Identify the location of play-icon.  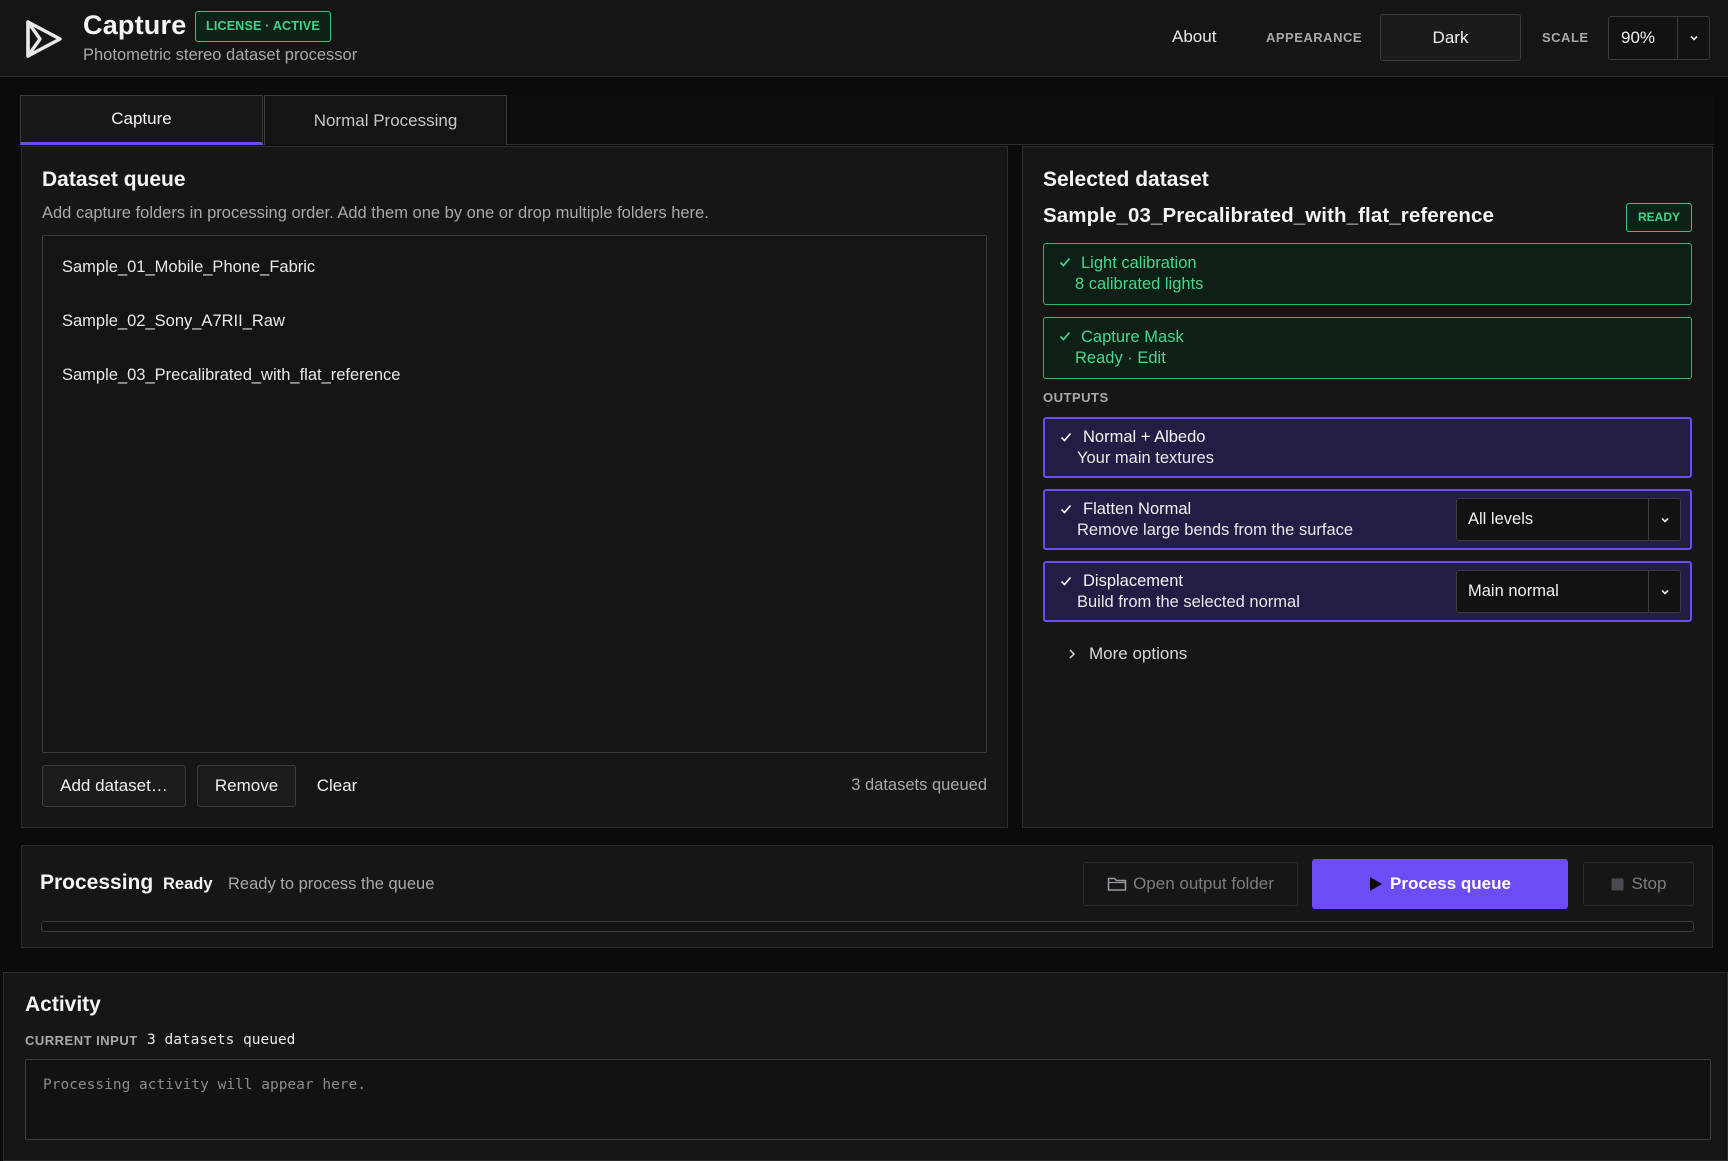
(1376, 884).